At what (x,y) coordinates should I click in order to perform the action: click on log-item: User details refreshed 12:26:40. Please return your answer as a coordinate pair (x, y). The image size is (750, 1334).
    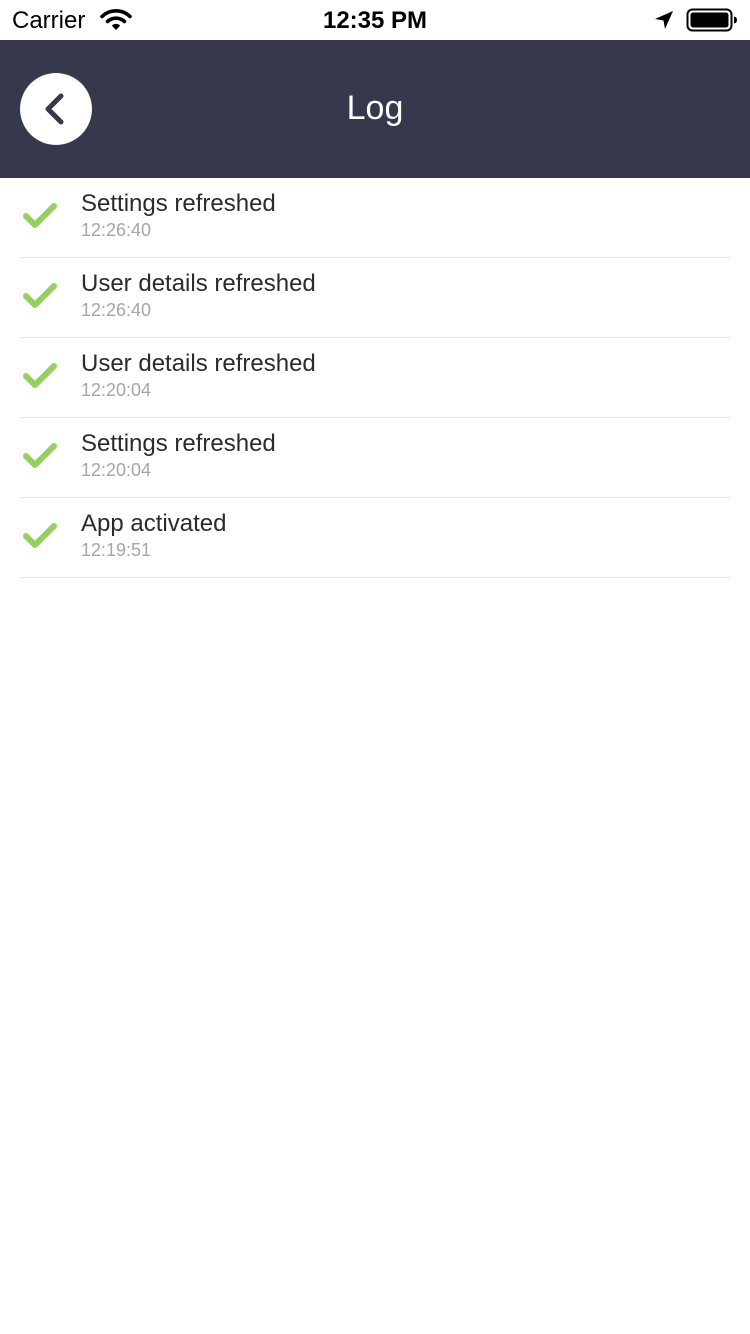
    Looking at the image, I should click on (375, 298).